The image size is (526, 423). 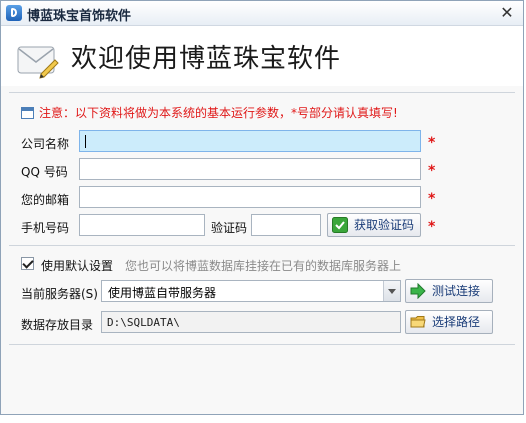 I want to click on server-select: 使用博蓝自带服务器, so click(x=251, y=291).